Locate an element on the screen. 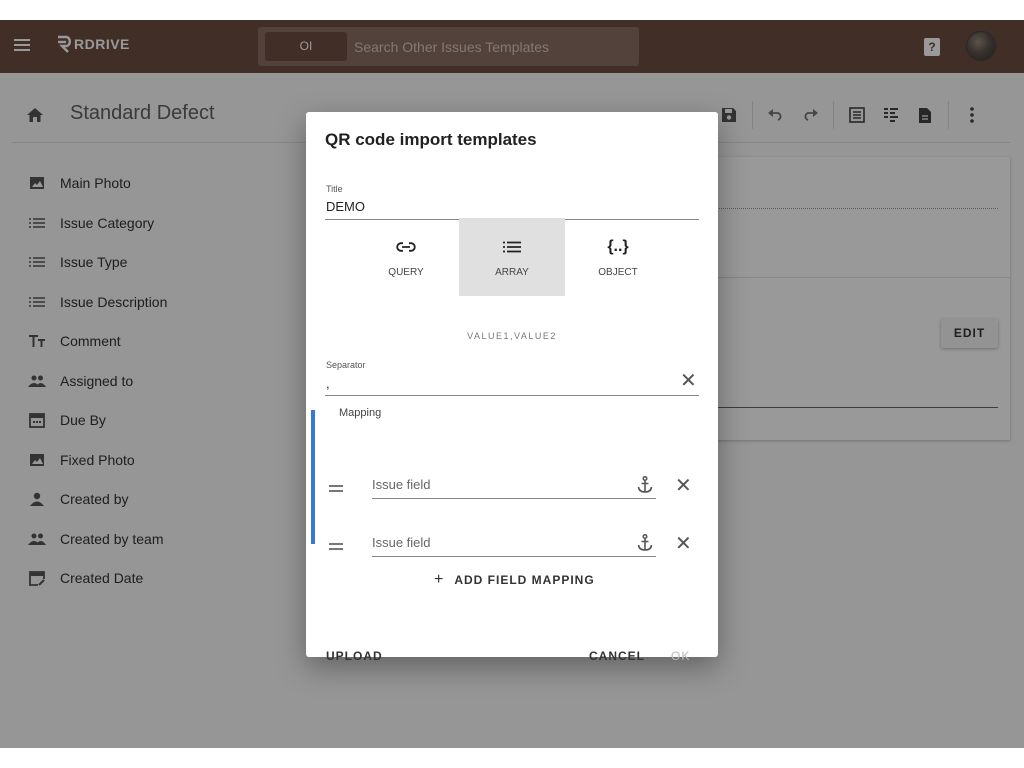  add-field-mapping-button: + ADD FIELD MAPPING is located at coordinates (514, 580).